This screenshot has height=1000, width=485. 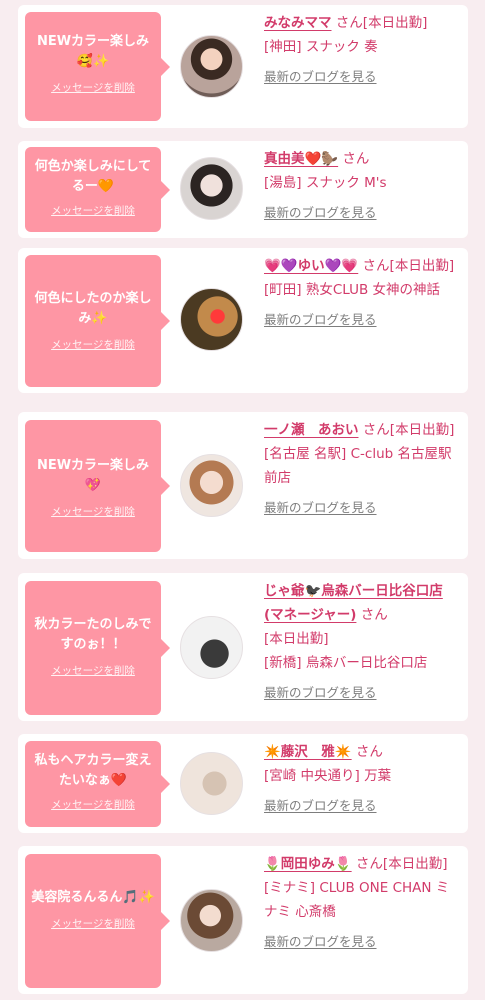 What do you see at coordinates (93, 634) in the screenshot?
I see `message-text: 秋カラーたのしみですのぉ！！` at bounding box center [93, 634].